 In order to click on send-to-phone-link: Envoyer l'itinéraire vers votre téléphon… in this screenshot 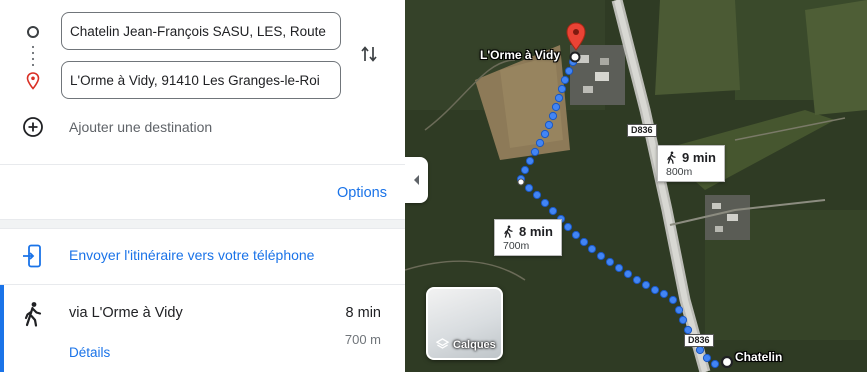, I will do `click(191, 255)`.